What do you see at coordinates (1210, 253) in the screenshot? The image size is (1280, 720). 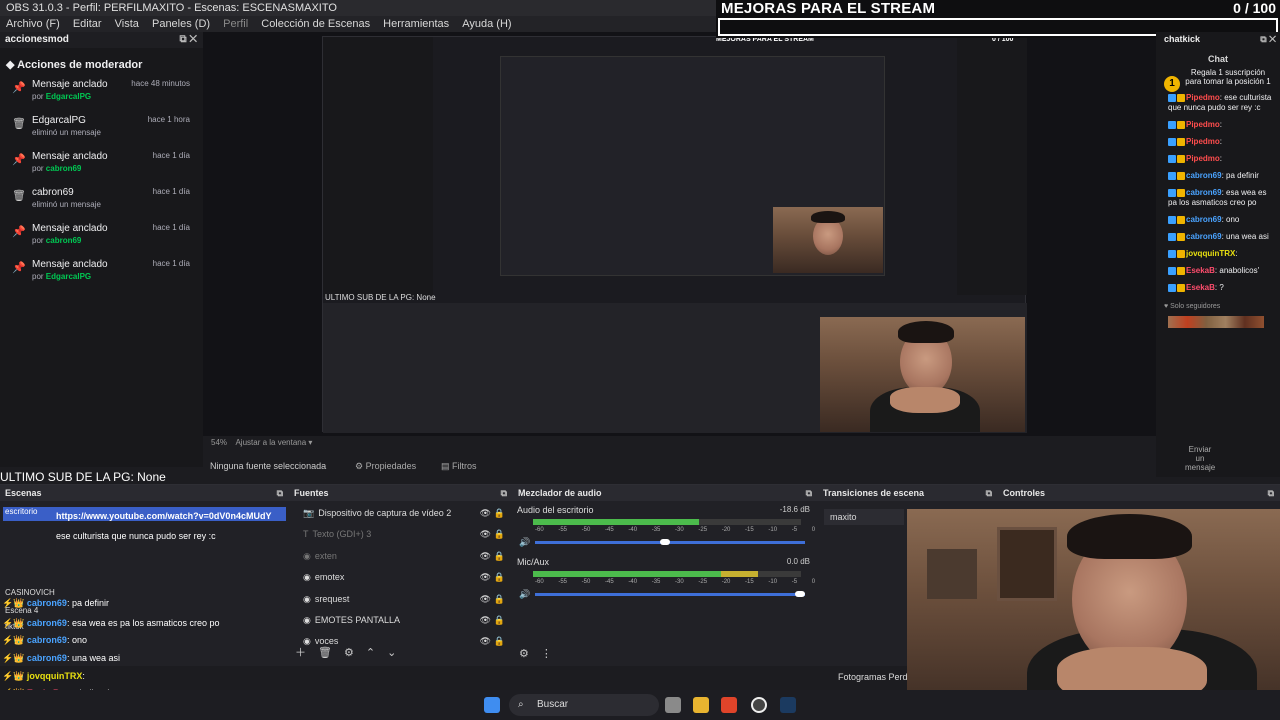 I see `chat-username: jovqquinTRX` at bounding box center [1210, 253].